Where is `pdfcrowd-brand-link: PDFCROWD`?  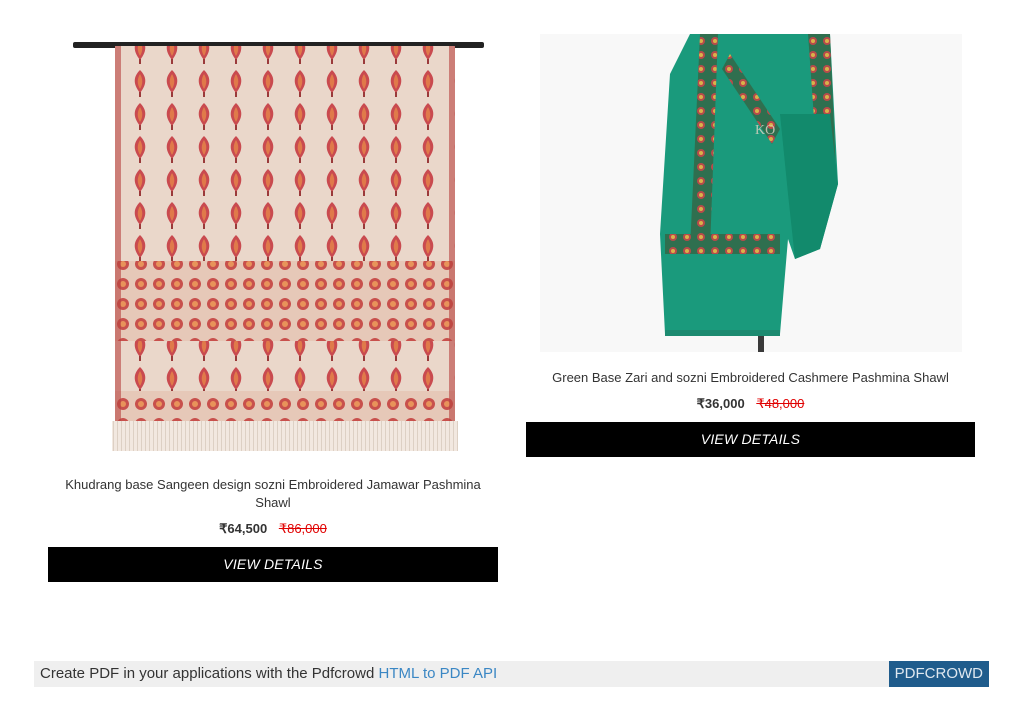 pdfcrowd-brand-link: PDFCROWD is located at coordinates (938, 674).